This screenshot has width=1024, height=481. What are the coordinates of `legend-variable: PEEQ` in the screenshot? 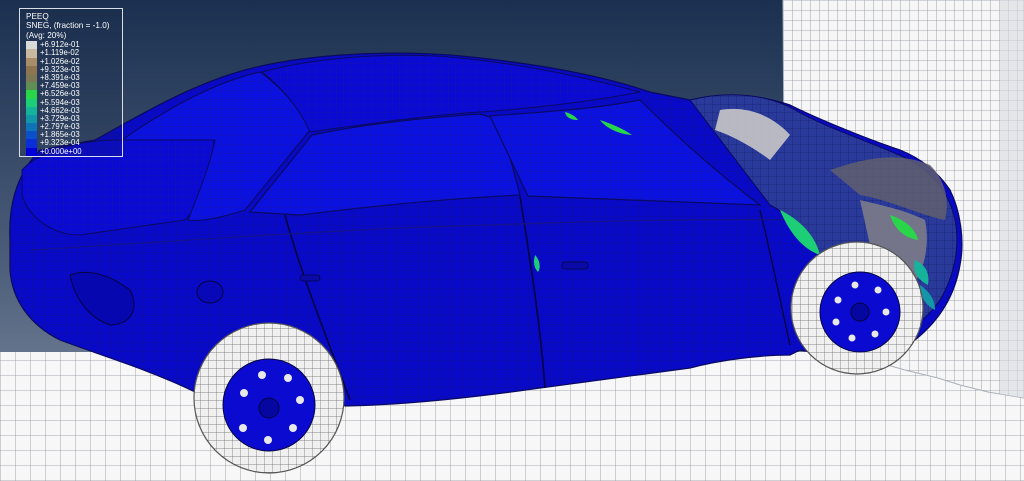 It's located at (37, 16).